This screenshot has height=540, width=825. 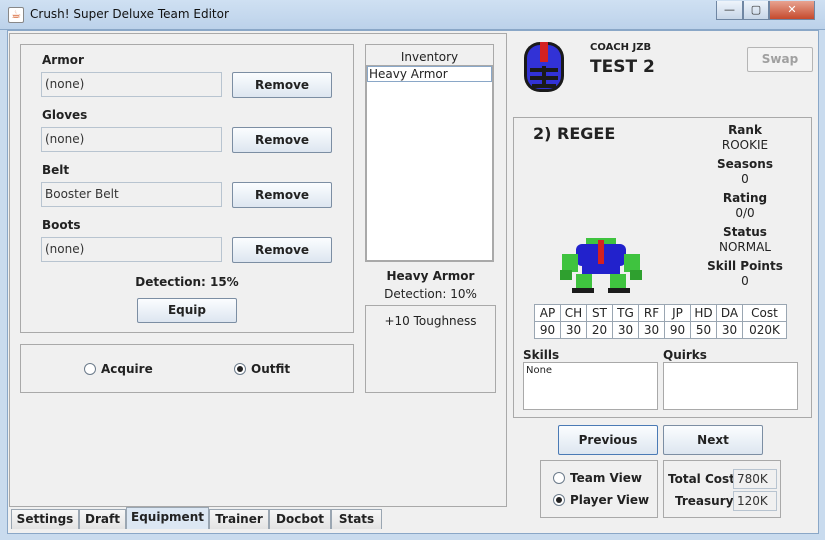 What do you see at coordinates (625, 330) in the screenshot?
I see `stat-value-tg: 30` at bounding box center [625, 330].